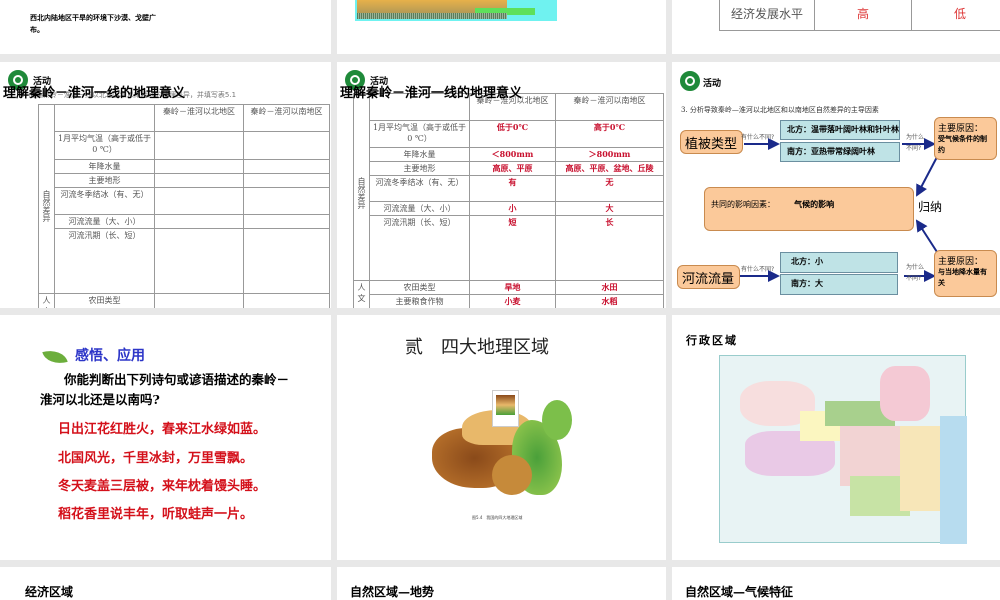  I want to click on row-label: 主要粮食作物, so click(419, 301).